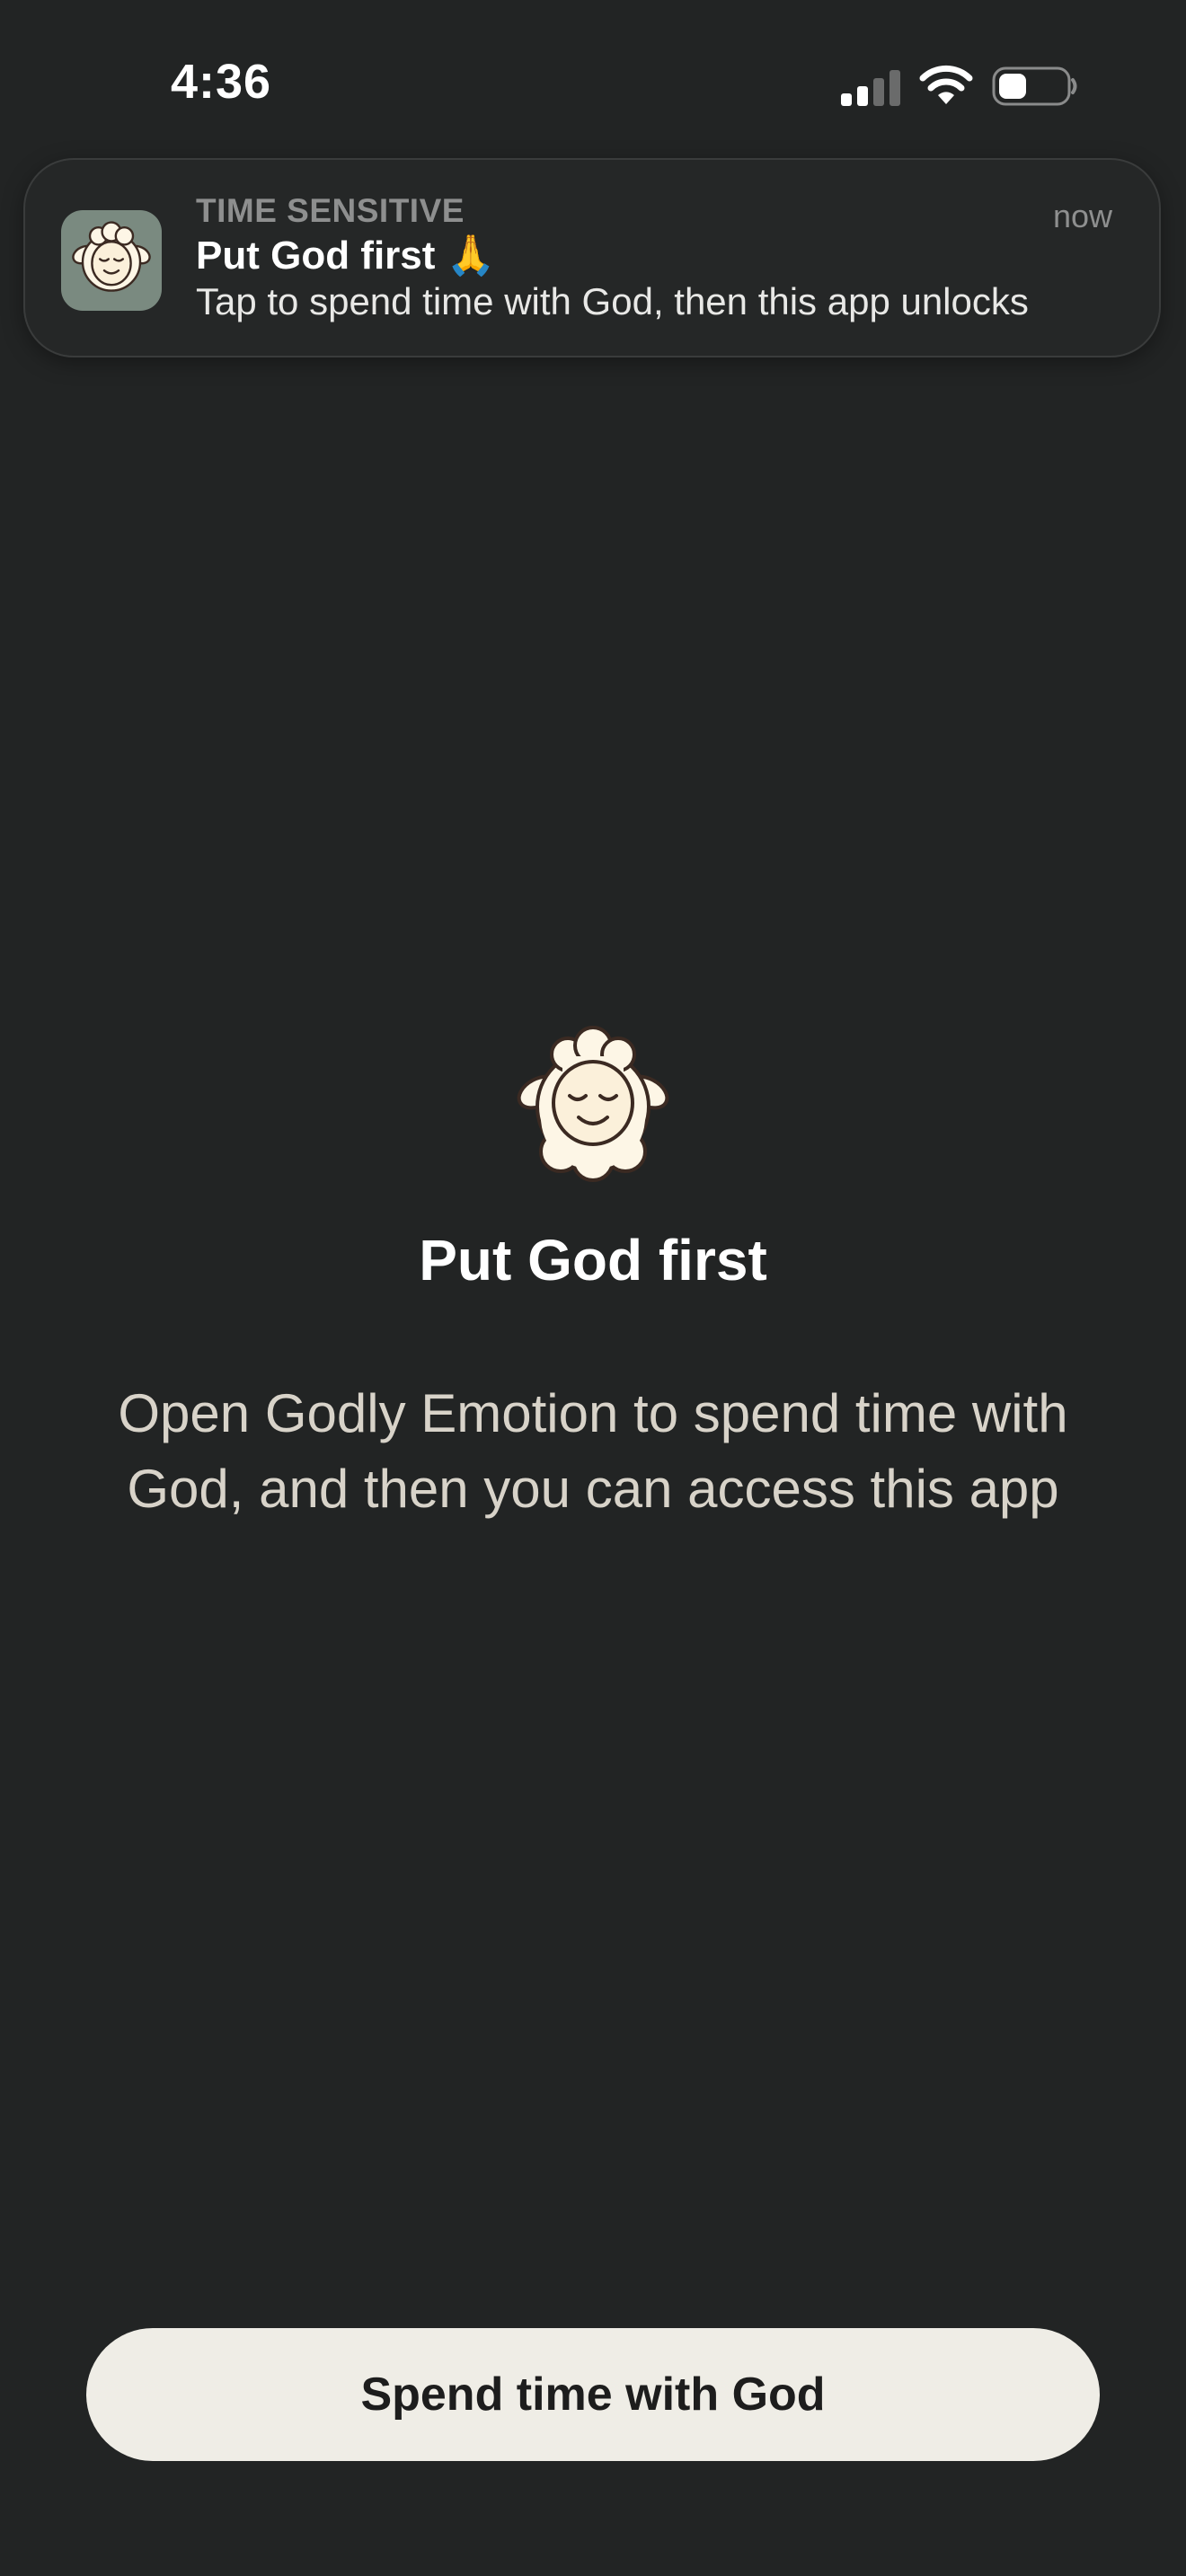  What do you see at coordinates (330, 210) in the screenshot?
I see `notification-category: TIME SENSITIVE` at bounding box center [330, 210].